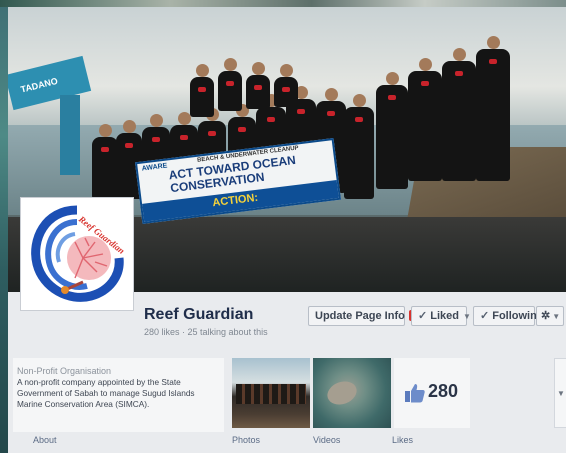 Image resolution: width=566 pixels, height=453 pixels. Describe the element at coordinates (154, 167) in the screenshot. I see `banner-logo: AWARE` at that location.